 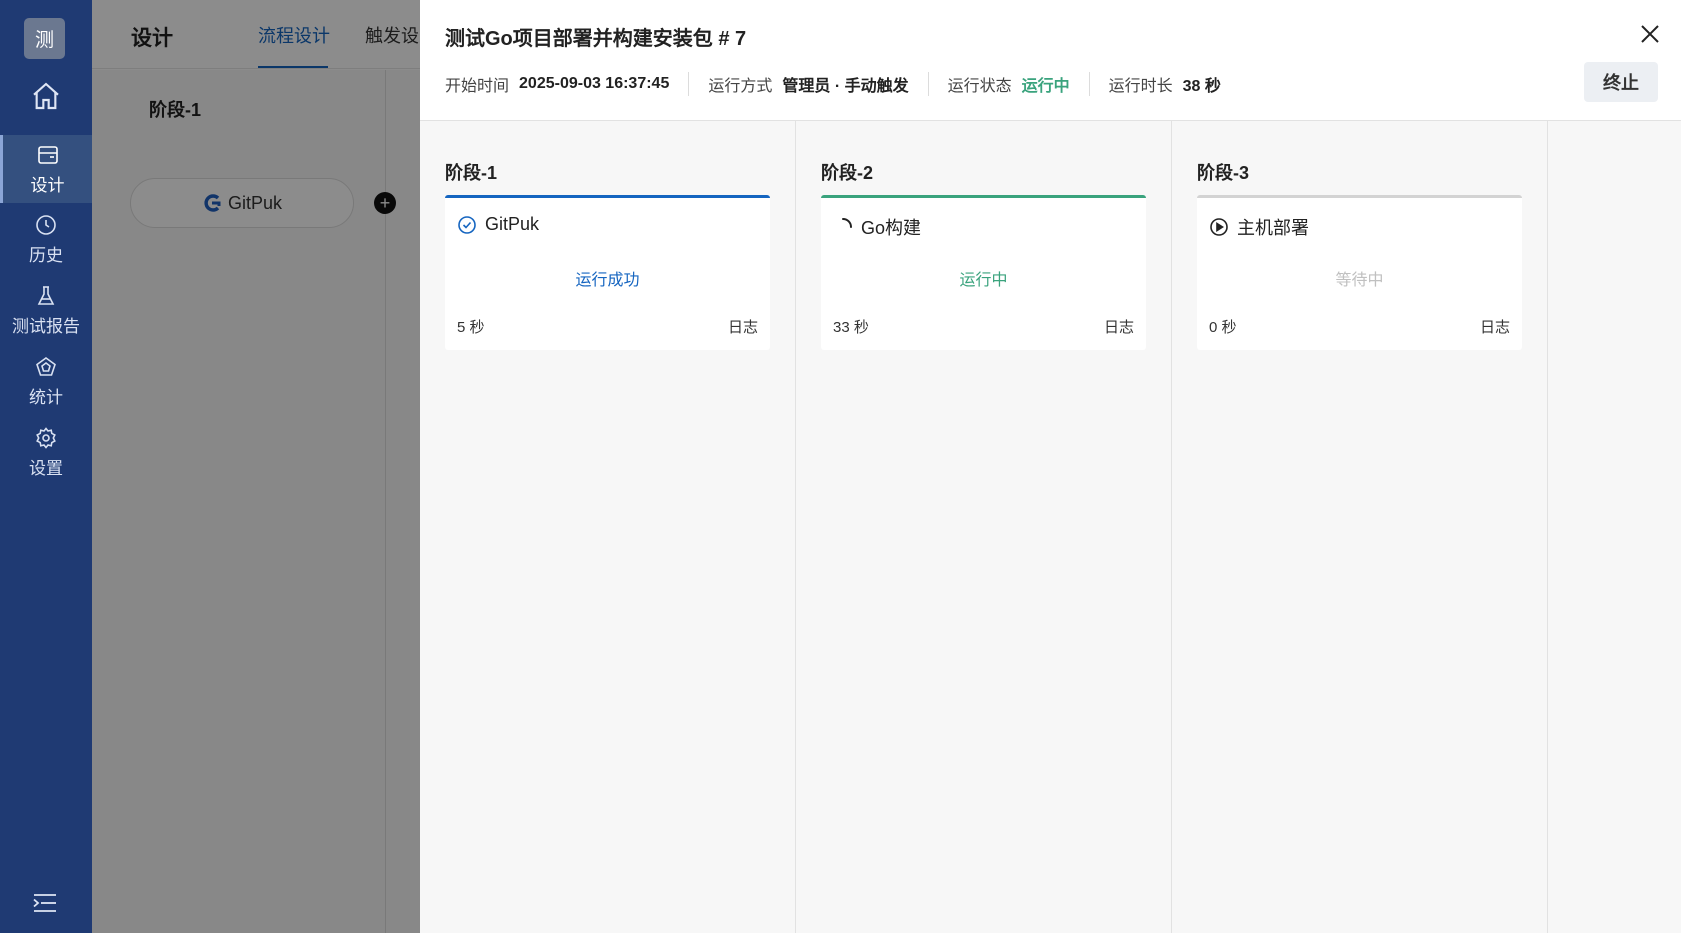 I want to click on clock-icon, so click(x=46, y=224).